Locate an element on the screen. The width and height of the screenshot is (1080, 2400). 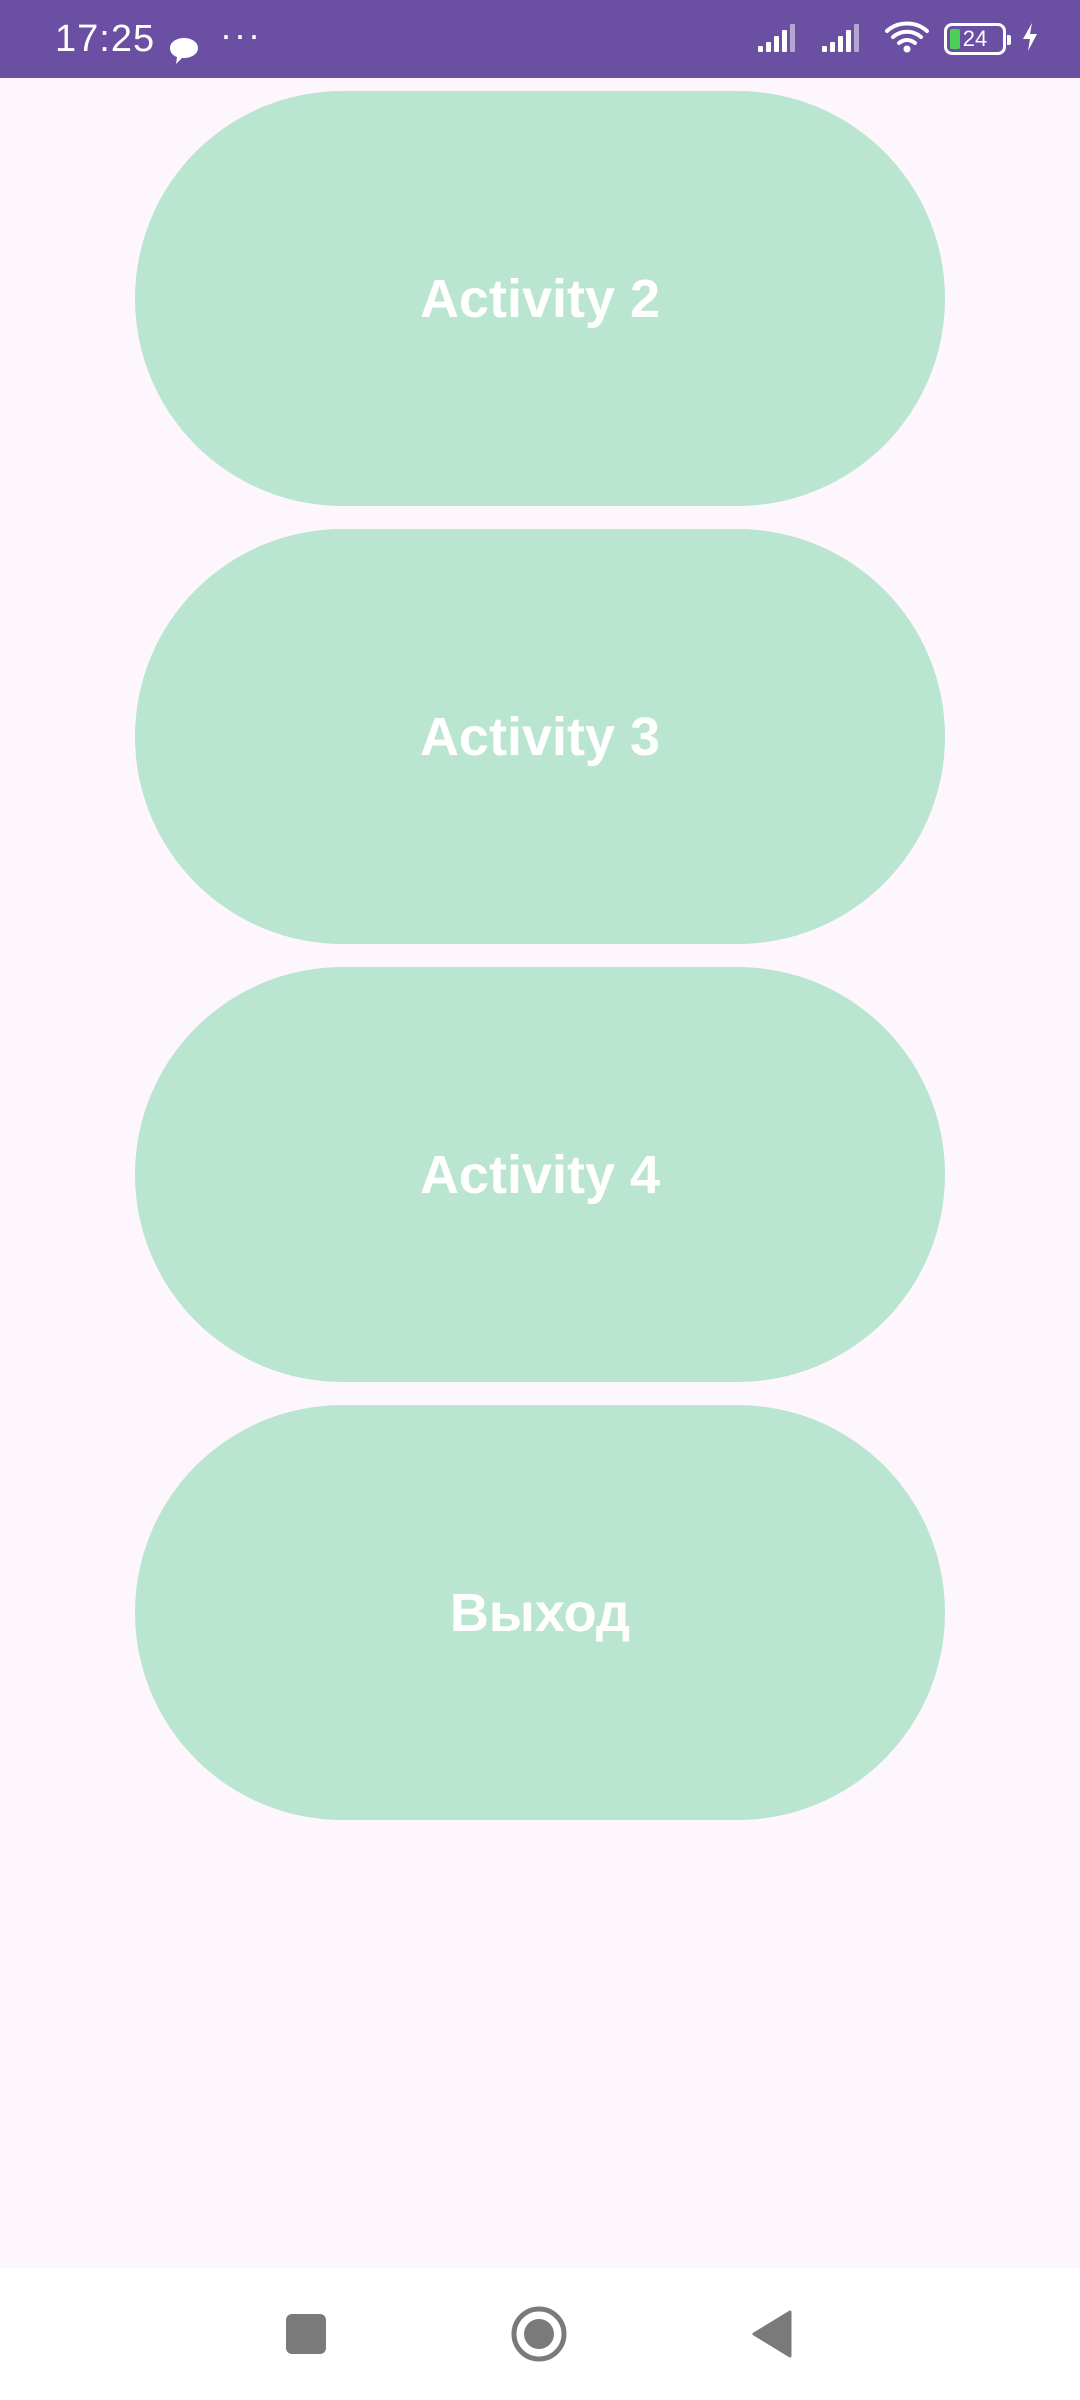
wifi-icon is located at coordinates (907, 39).